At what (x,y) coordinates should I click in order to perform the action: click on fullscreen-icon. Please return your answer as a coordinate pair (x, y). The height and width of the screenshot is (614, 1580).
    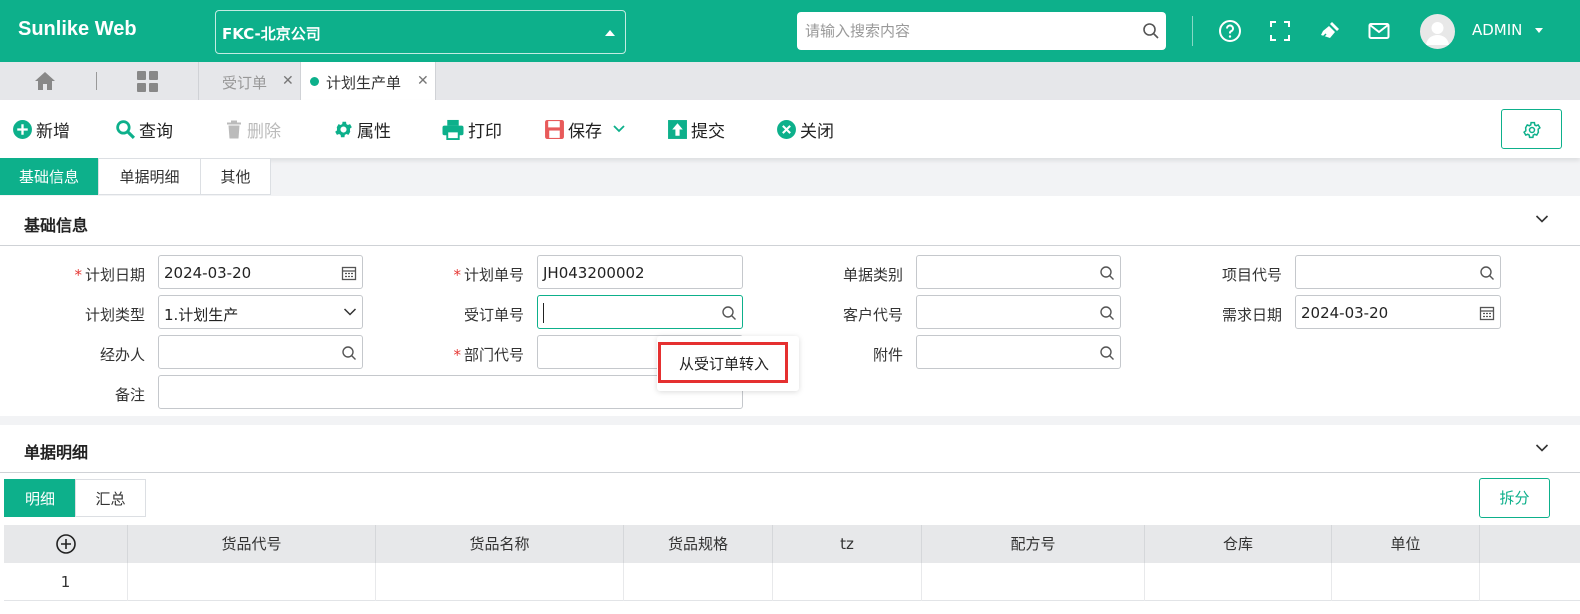
    Looking at the image, I should click on (1280, 31).